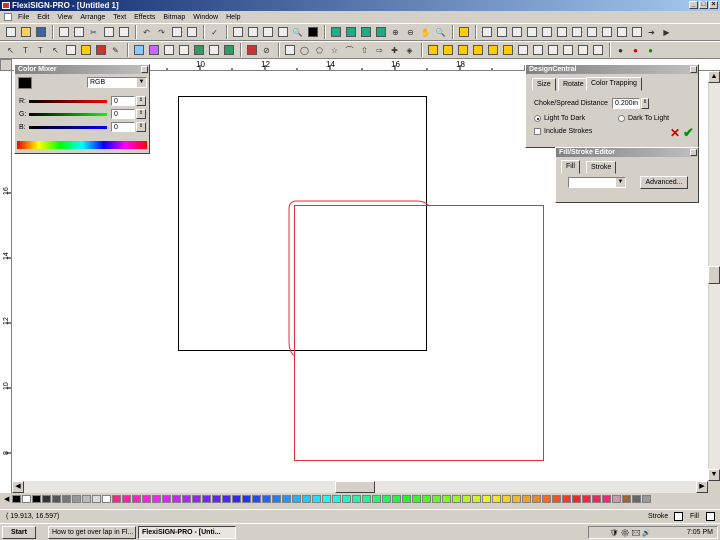 The height and width of the screenshot is (540, 720). What do you see at coordinates (282, 32) in the screenshot?
I see `layers-icon` at bounding box center [282, 32].